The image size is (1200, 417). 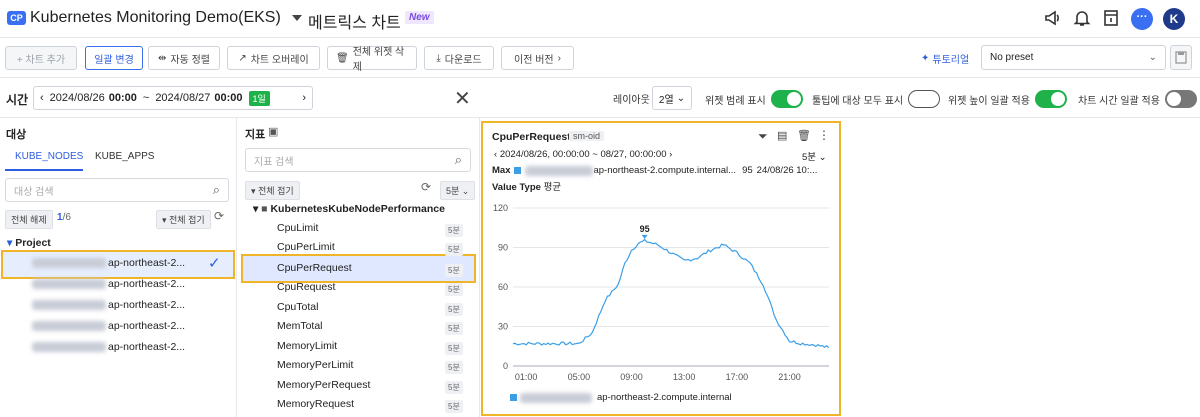 What do you see at coordinates (42, 98) in the screenshot?
I see `prev-range-icon: ‹` at bounding box center [42, 98].